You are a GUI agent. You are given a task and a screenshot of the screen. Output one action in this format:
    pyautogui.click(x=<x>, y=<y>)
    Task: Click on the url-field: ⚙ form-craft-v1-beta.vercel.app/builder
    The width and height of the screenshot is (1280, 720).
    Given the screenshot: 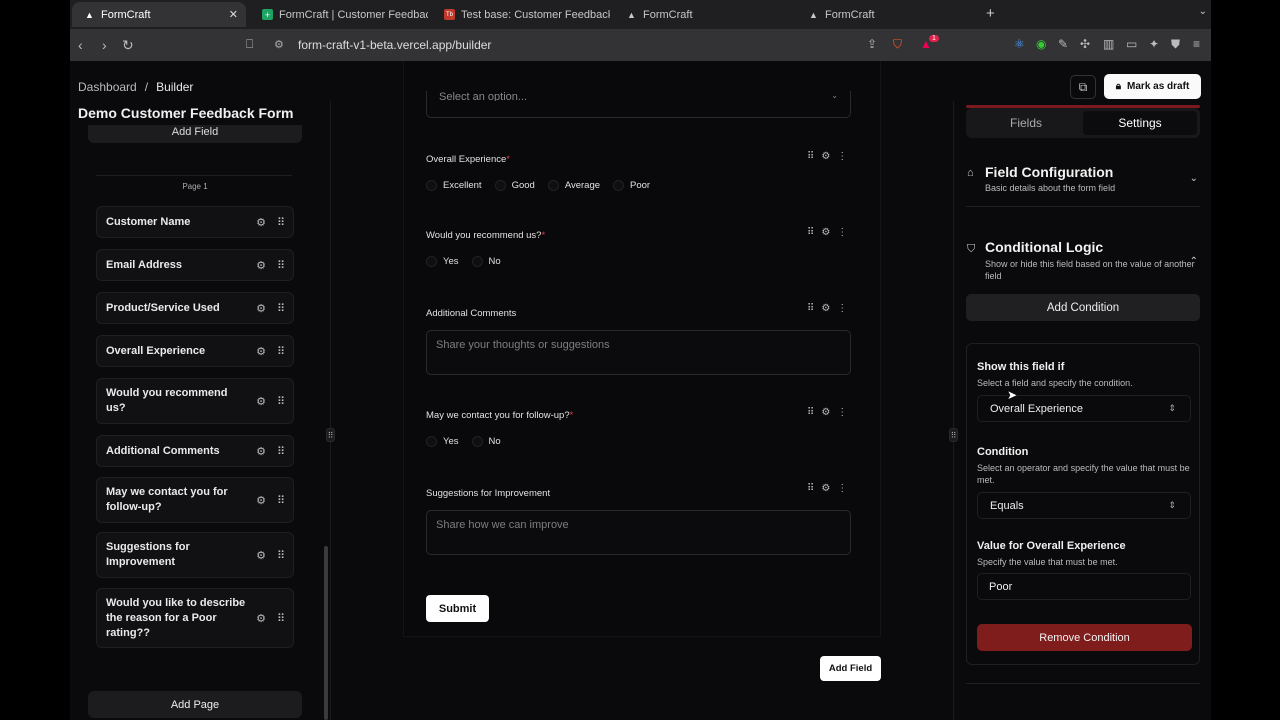 What is the action you would take?
    pyautogui.click(x=609, y=45)
    